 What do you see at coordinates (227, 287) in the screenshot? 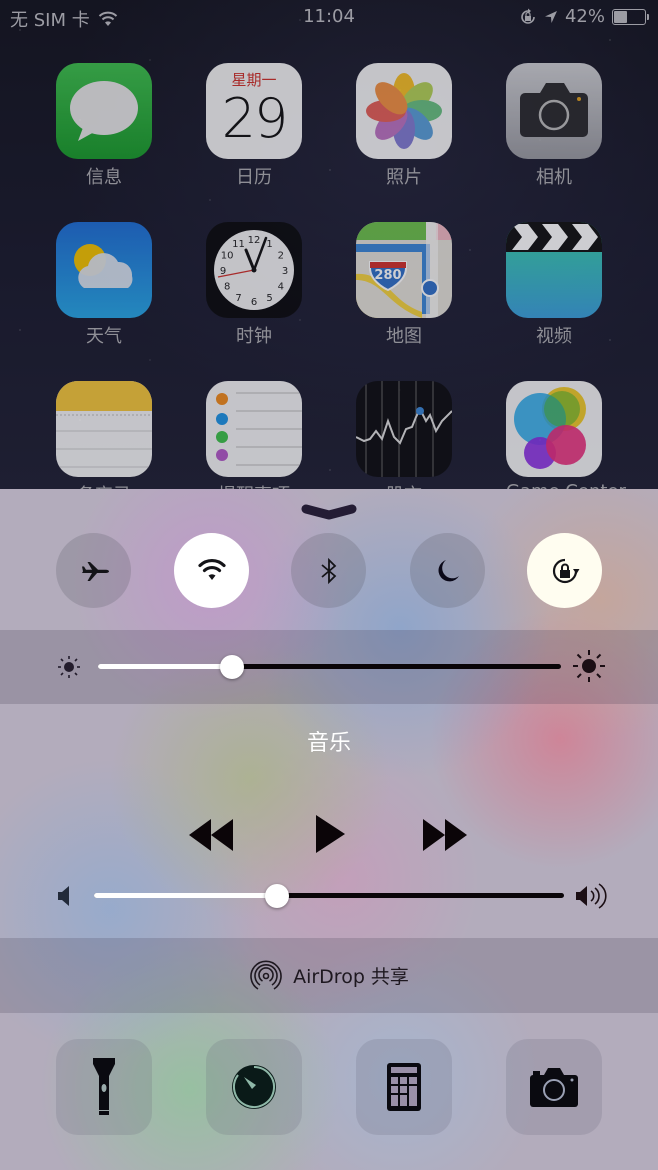
I see `clock-number: 8` at bounding box center [227, 287].